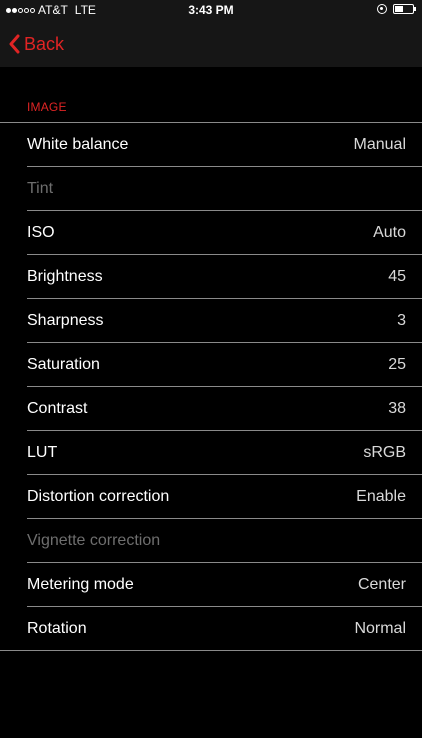 The image size is (422, 738). What do you see at coordinates (211, 277) in the screenshot?
I see `settings-row: Brightness 45` at bounding box center [211, 277].